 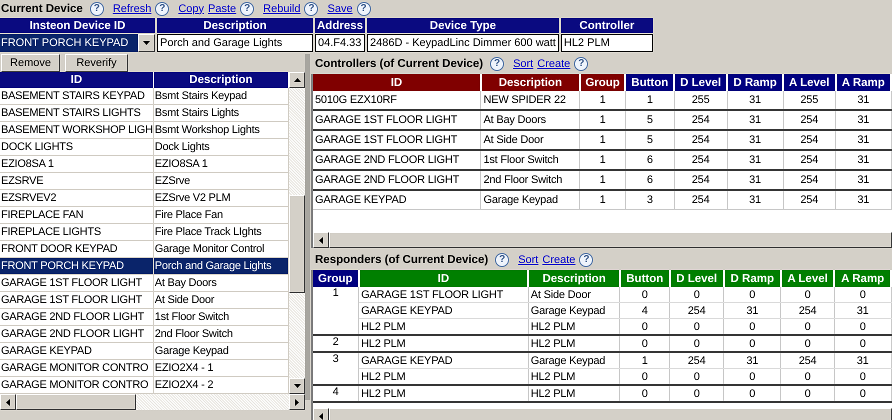 What do you see at coordinates (752, 278) in the screenshot?
I see `column-header: D Ramp` at bounding box center [752, 278].